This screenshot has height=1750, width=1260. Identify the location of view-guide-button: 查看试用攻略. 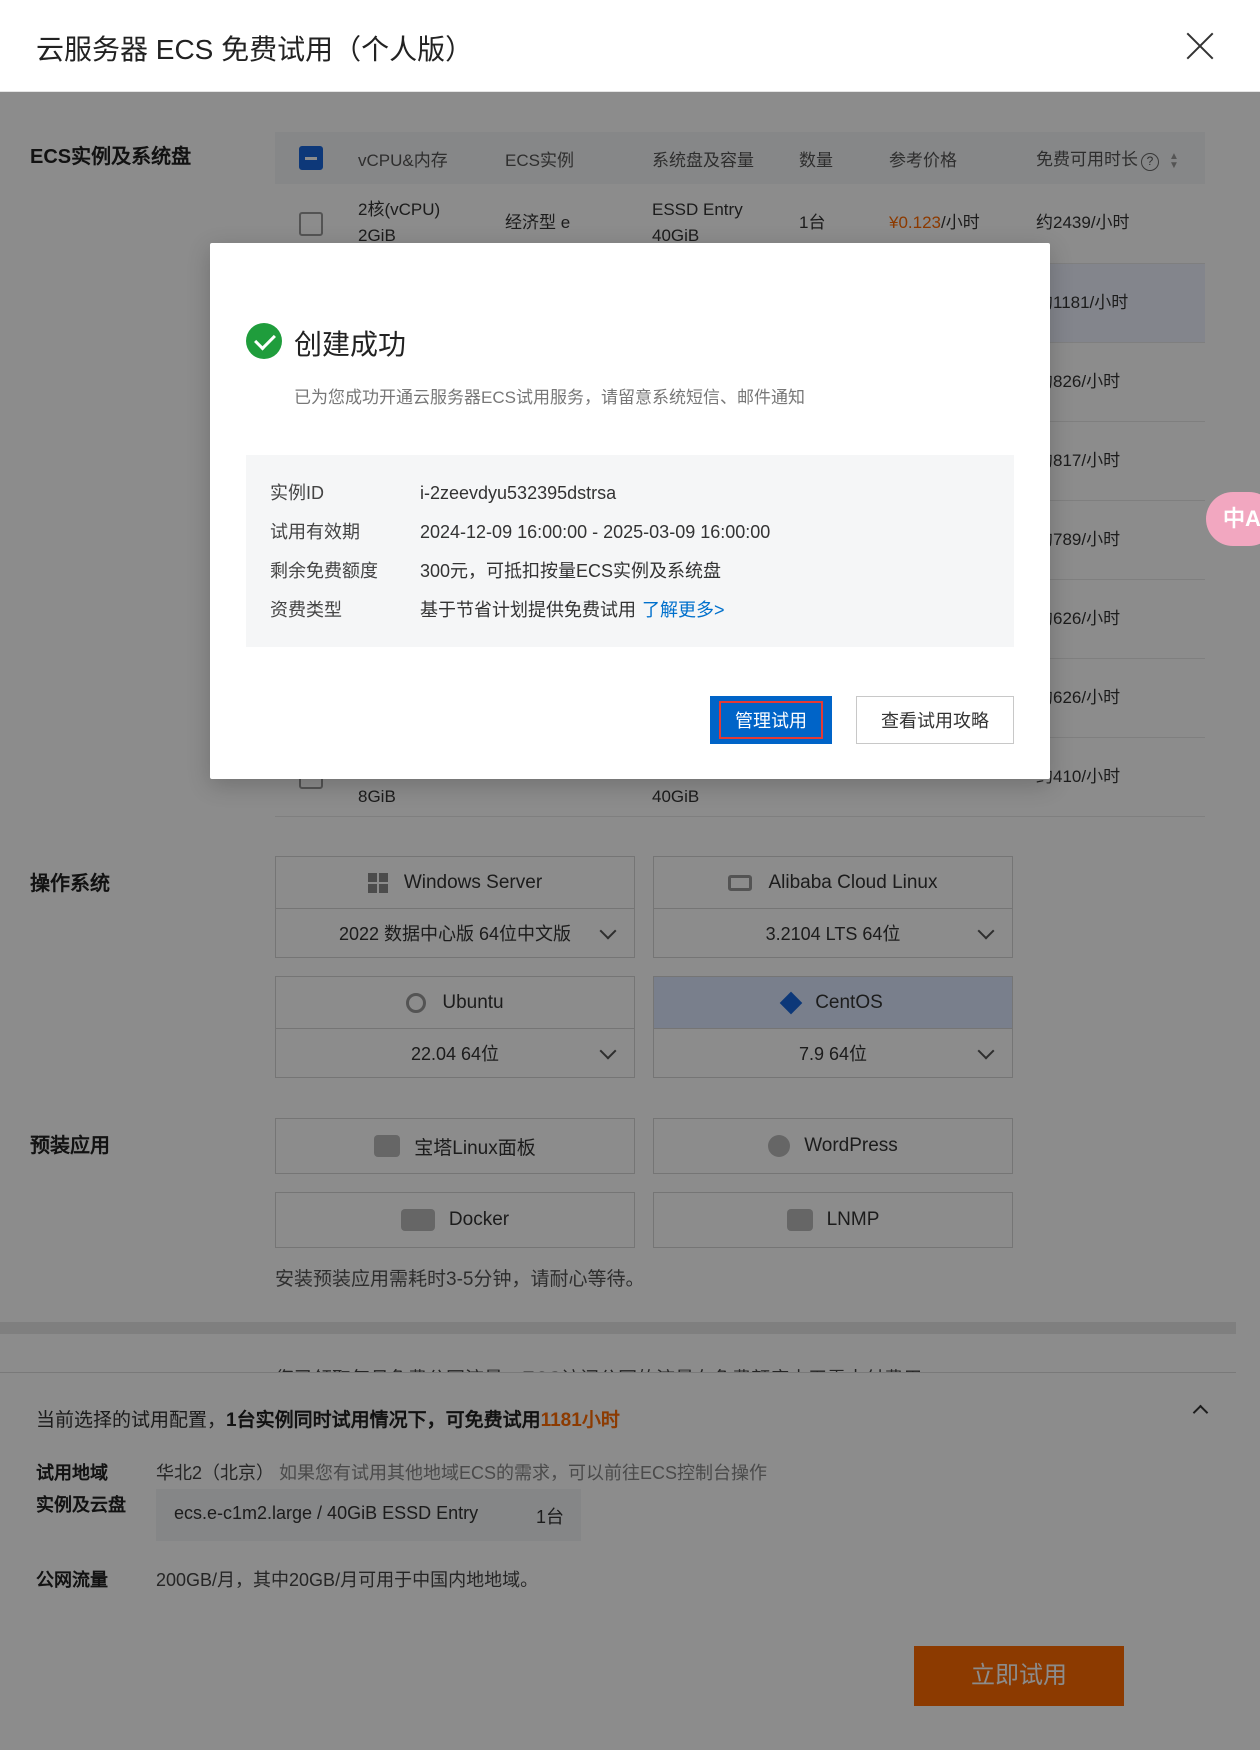
(935, 720).